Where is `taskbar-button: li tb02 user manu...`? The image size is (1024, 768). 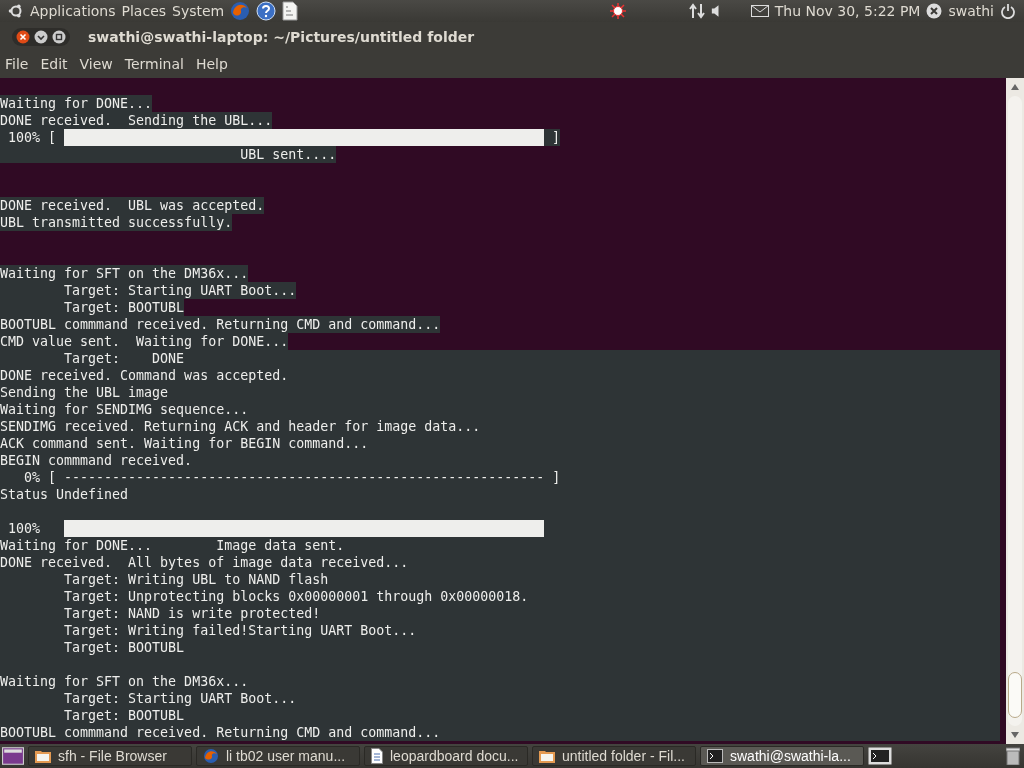
taskbar-button: li tb02 user manu... is located at coordinates (278, 756).